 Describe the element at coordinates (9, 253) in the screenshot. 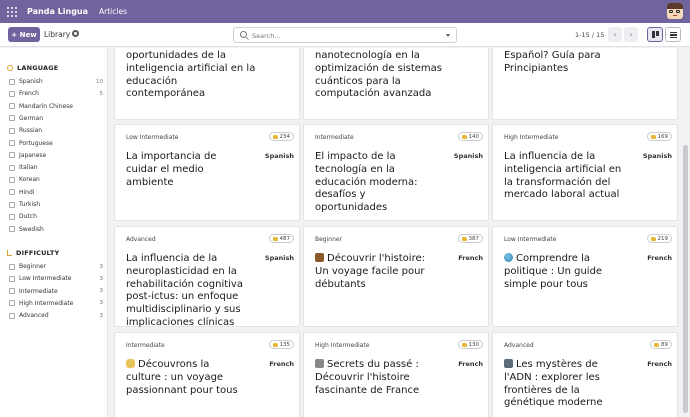

I see `ladder-icon` at that location.